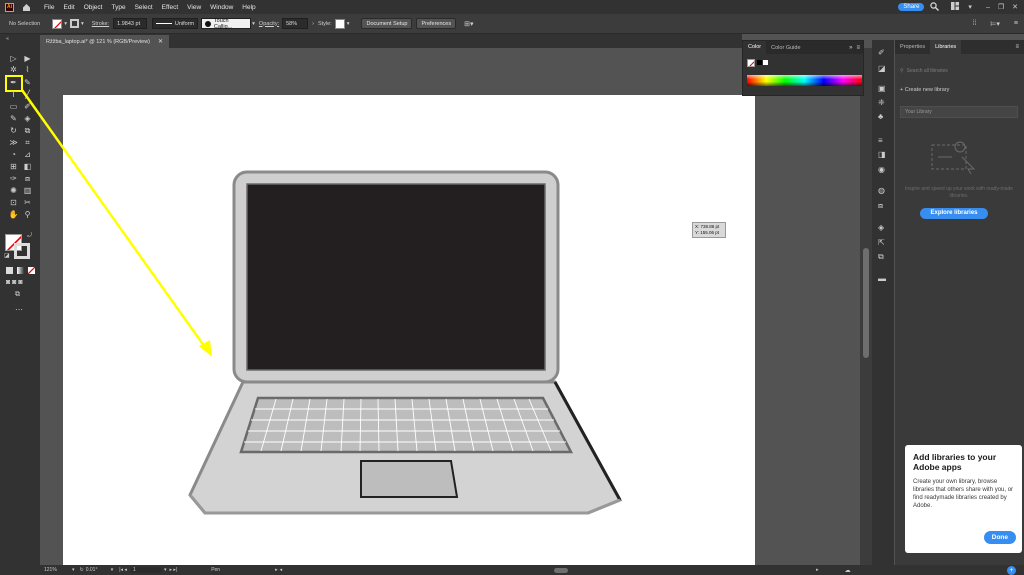  Describe the element at coordinates (959, 70) in the screenshot. I see `library-search-field: ⚲ Search all libraries` at that location.